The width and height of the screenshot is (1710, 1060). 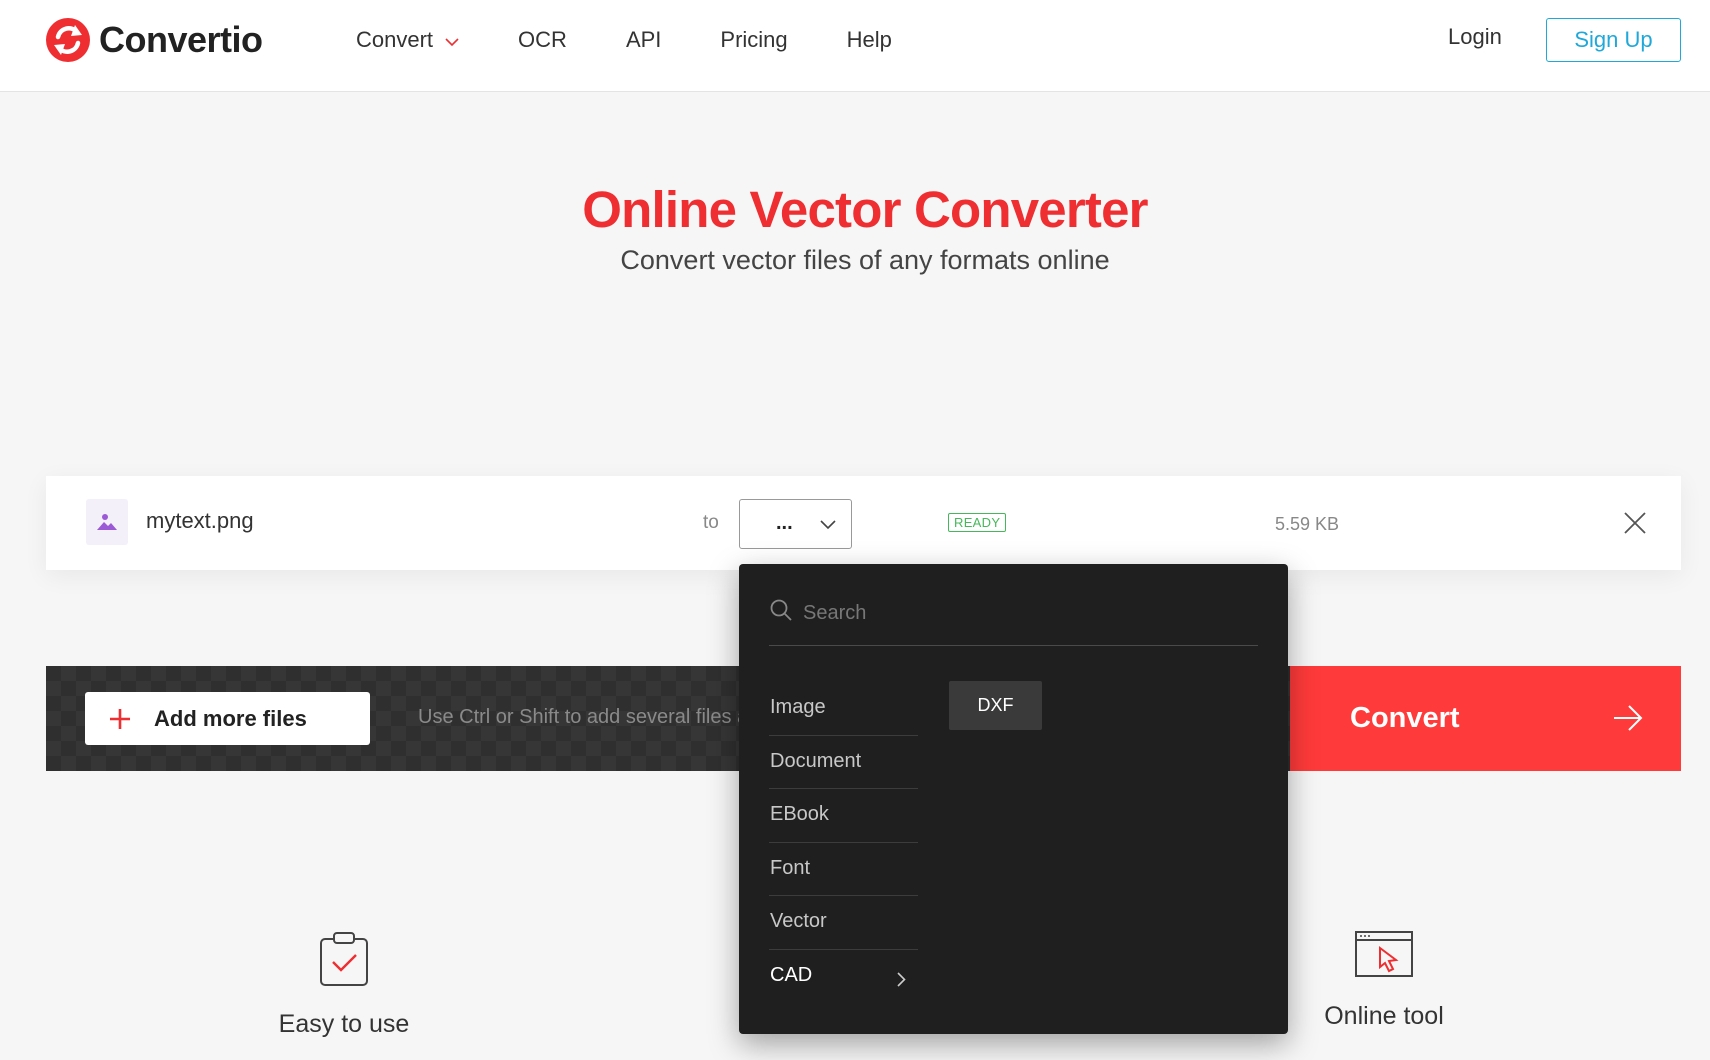 What do you see at coordinates (843, 869) in the screenshot?
I see `category-font: Font` at bounding box center [843, 869].